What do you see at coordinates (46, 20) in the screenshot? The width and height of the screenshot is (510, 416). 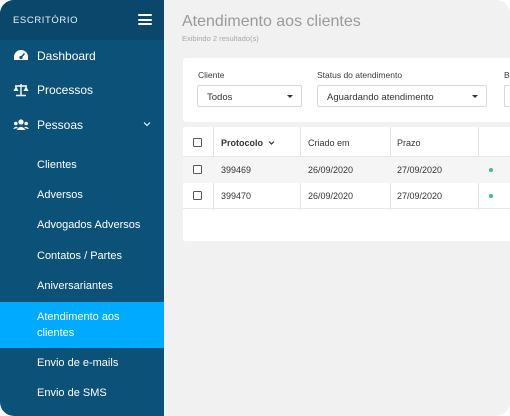 I see `brand-label: ESCRITÓRIO` at bounding box center [46, 20].